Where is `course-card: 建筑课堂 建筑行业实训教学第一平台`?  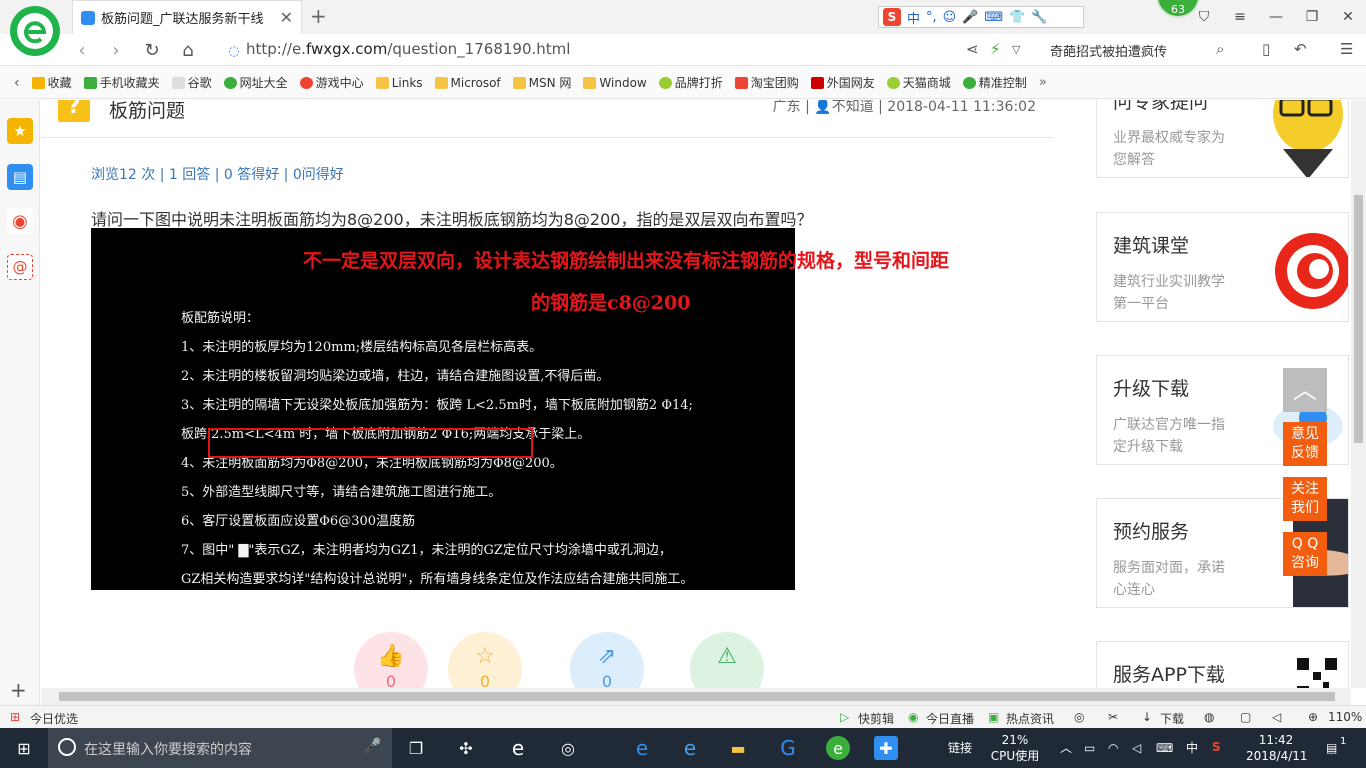
course-card: 建筑课堂 建筑行业实训教学第一平台 is located at coordinates (1222, 267).